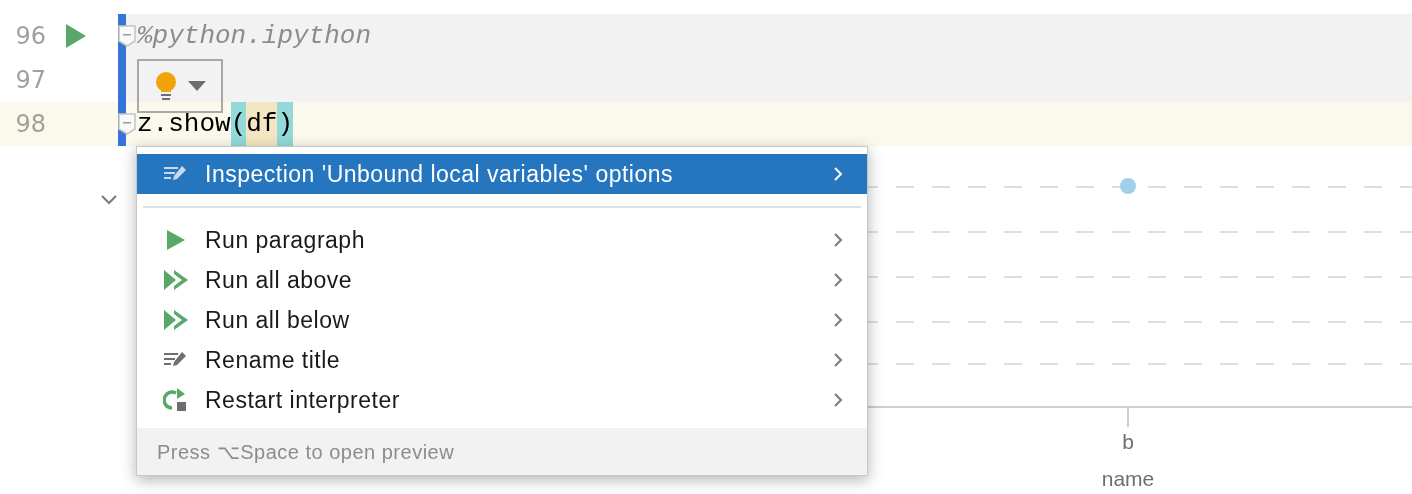  What do you see at coordinates (180, 86) in the screenshot?
I see `intention-actions-button` at bounding box center [180, 86].